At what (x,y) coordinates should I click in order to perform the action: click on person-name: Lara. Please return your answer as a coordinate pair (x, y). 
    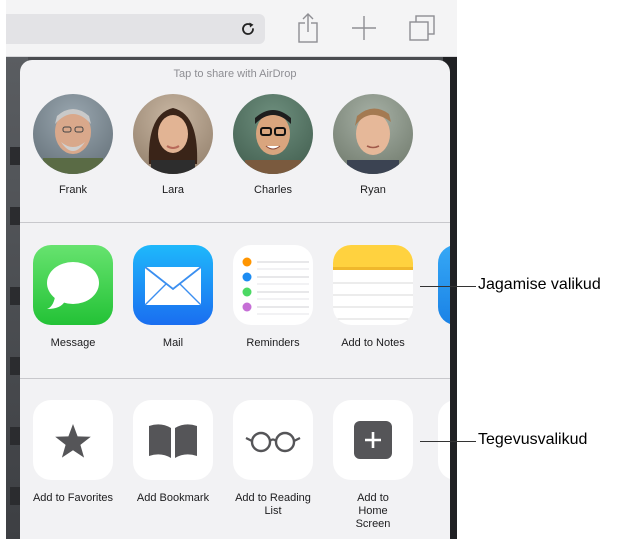
    Looking at the image, I should click on (173, 190).